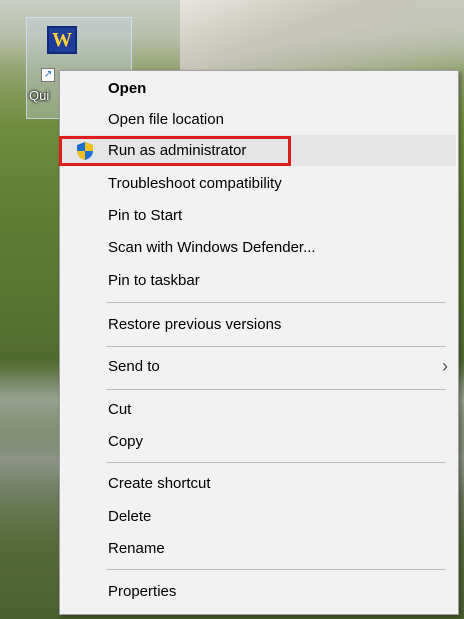 The width and height of the screenshot is (464, 619). What do you see at coordinates (259, 548) in the screenshot?
I see `menu-item-rename: Rename` at bounding box center [259, 548].